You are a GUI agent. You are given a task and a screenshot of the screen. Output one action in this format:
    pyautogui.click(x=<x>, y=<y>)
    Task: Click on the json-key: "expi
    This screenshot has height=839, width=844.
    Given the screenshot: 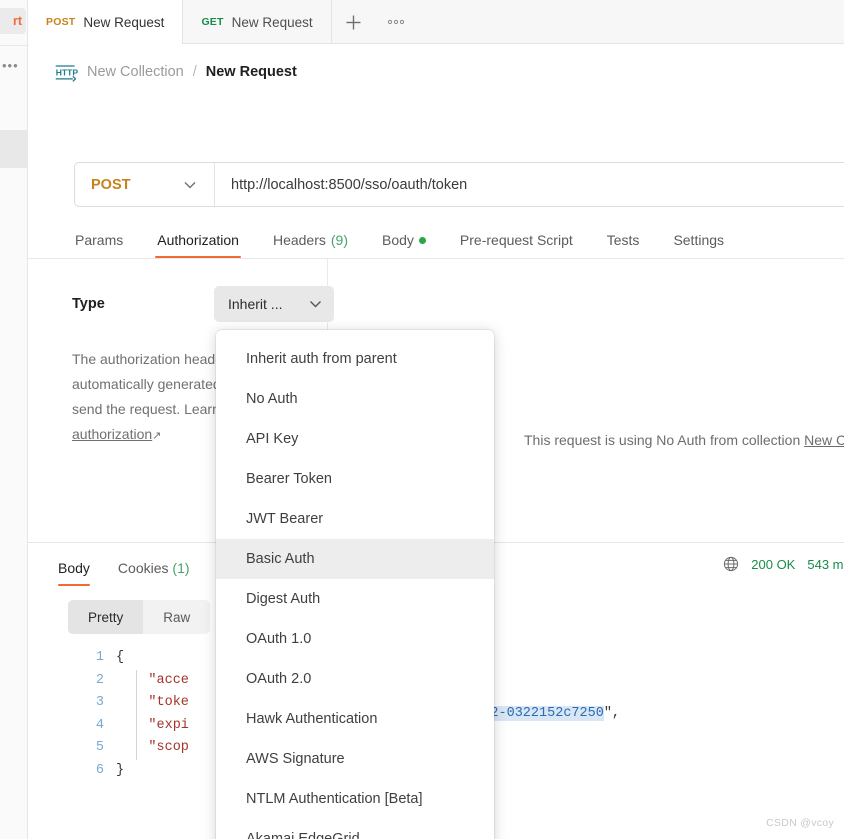 What is the action you would take?
    pyautogui.click(x=168, y=725)
    